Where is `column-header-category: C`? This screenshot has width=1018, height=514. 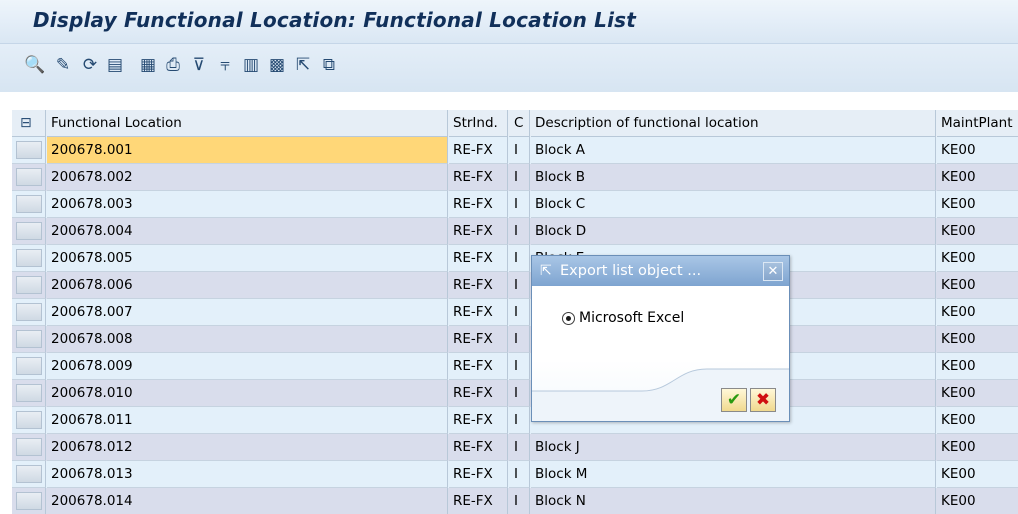
column-header-category: C is located at coordinates (519, 123).